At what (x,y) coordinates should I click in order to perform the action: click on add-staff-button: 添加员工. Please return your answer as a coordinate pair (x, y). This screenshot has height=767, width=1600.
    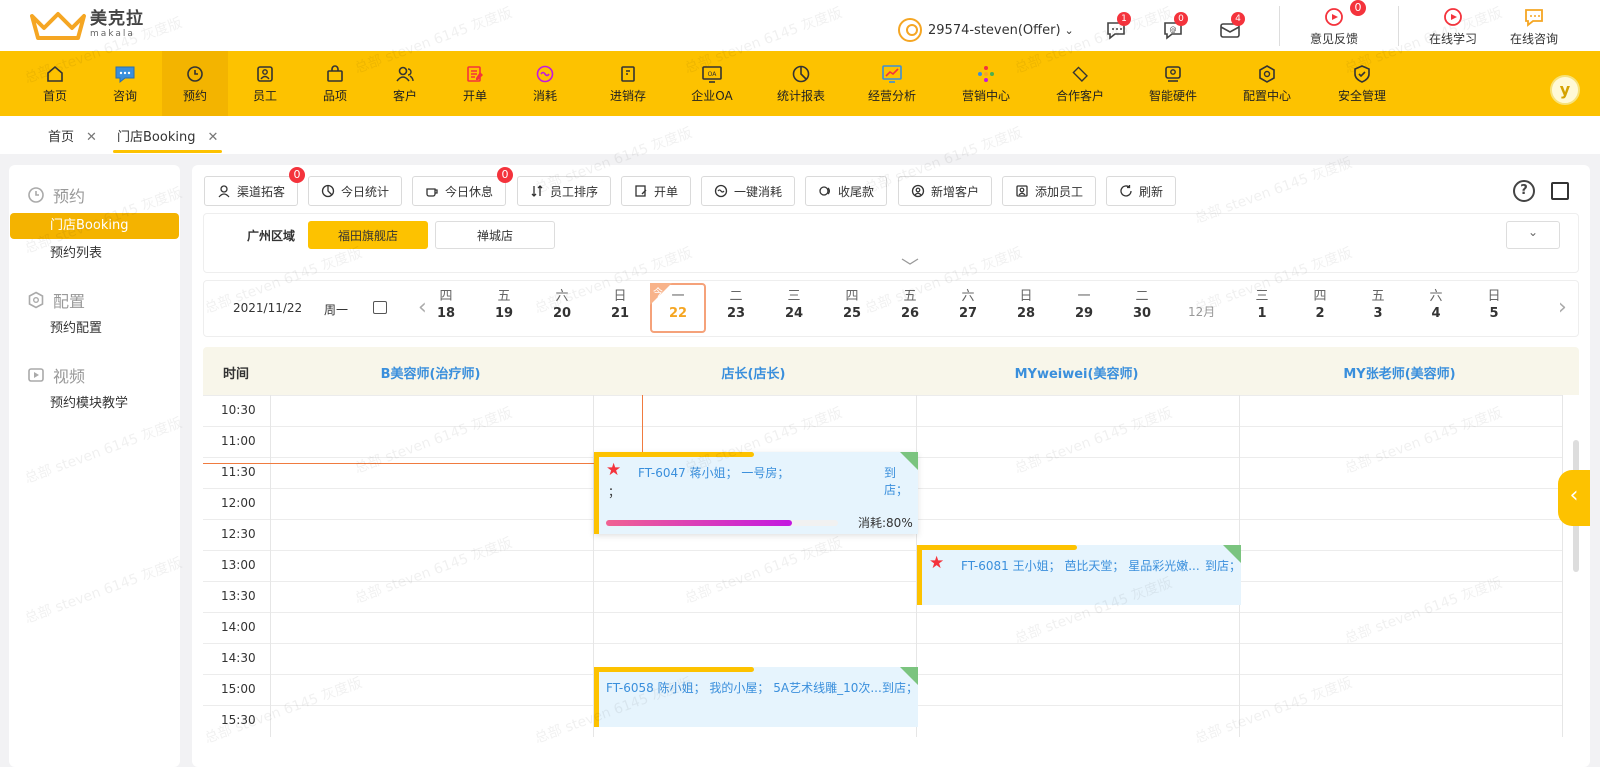
    Looking at the image, I should click on (1049, 191).